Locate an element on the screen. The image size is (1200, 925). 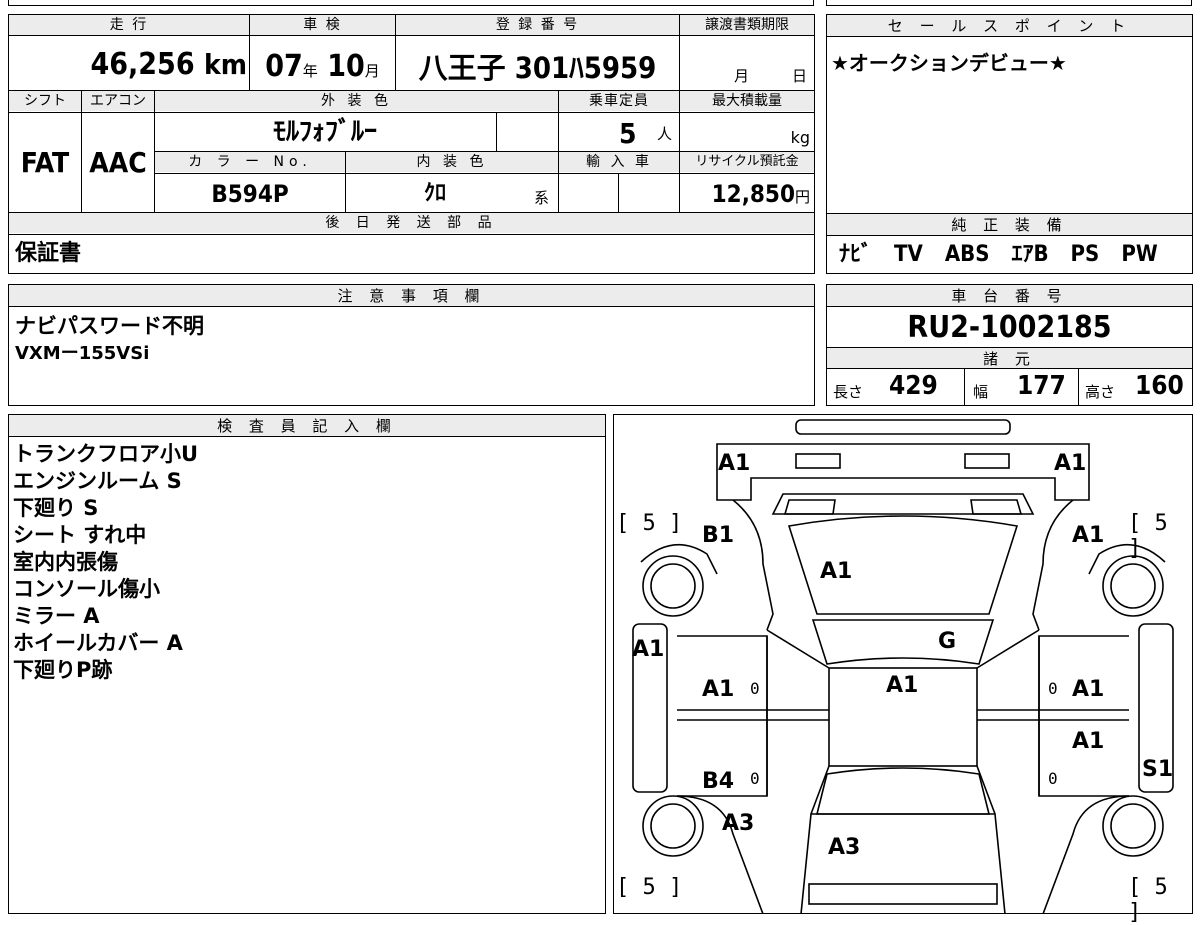
mark-hood: A1 is located at coordinates (836, 571).